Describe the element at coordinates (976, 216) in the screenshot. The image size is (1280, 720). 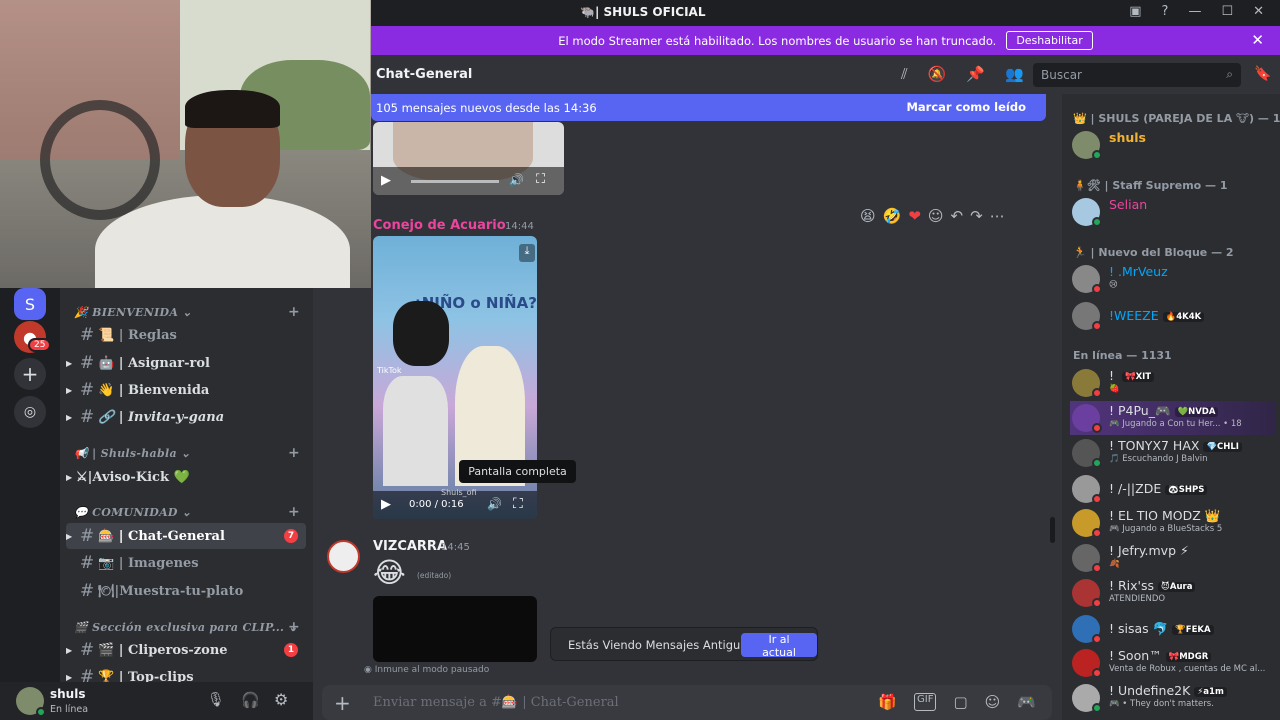
I see `forward-icon: ↷` at that location.